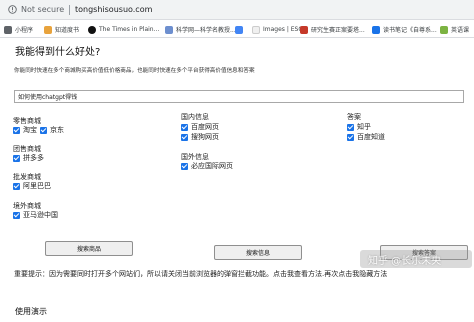  I want to click on url-text: tongshisousuo.com, so click(113, 9).